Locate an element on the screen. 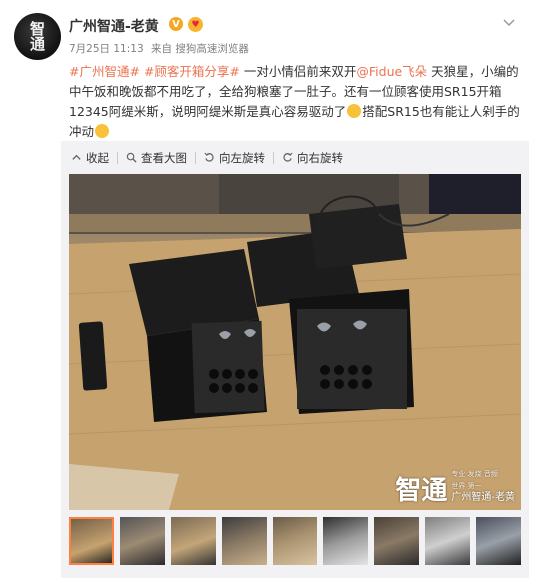 The width and height of the screenshot is (534, 580). collapse-label: 收起 is located at coordinates (97, 157).